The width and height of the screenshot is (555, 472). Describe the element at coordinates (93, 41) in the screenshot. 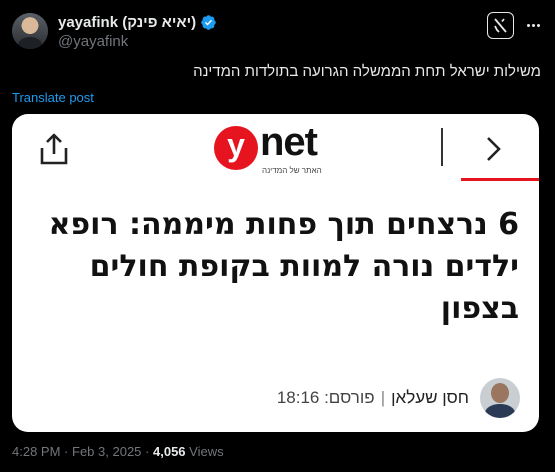

I see `author-handle: @yayafink` at that location.